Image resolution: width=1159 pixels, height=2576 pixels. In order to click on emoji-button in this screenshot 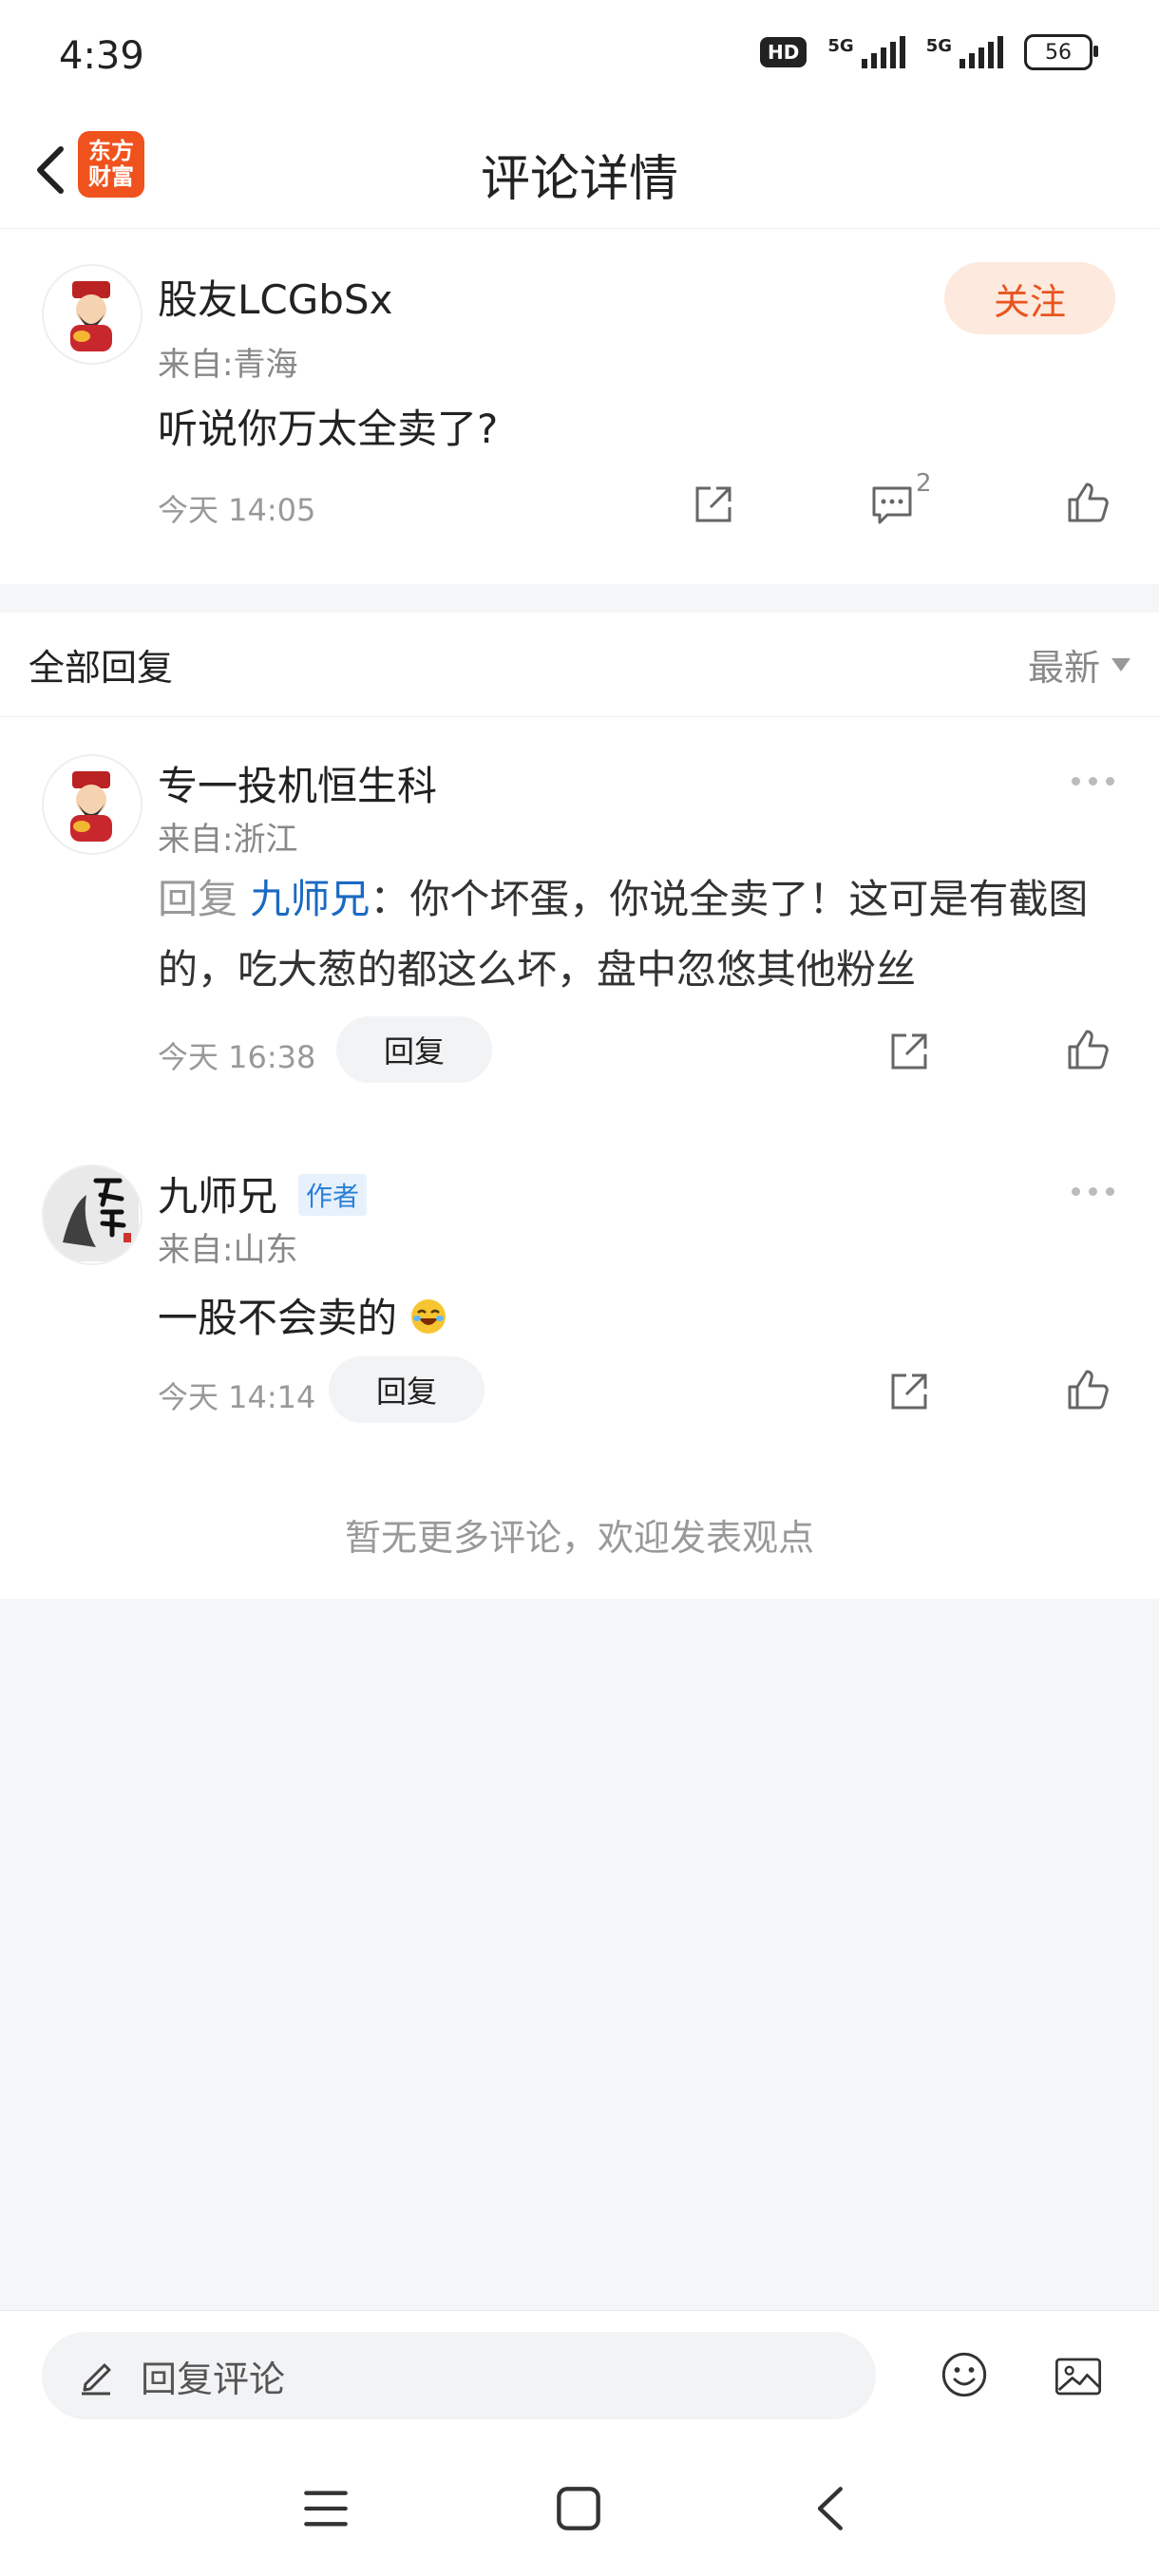, I will do `click(969, 2379)`.